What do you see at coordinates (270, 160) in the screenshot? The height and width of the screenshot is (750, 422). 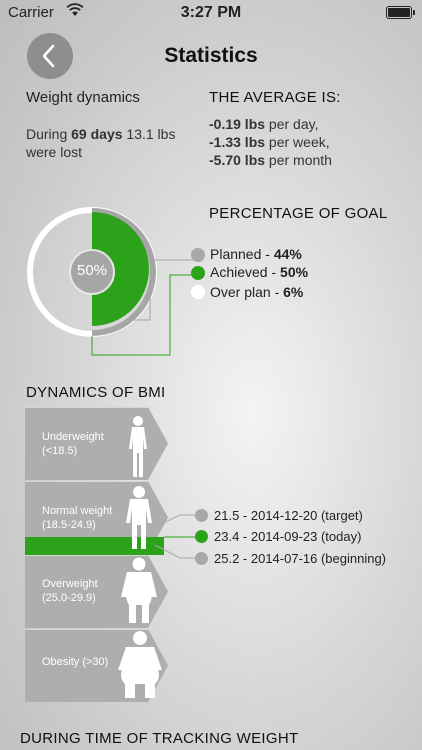 I see `average-row-month: -5.70 lbs per month` at bounding box center [270, 160].